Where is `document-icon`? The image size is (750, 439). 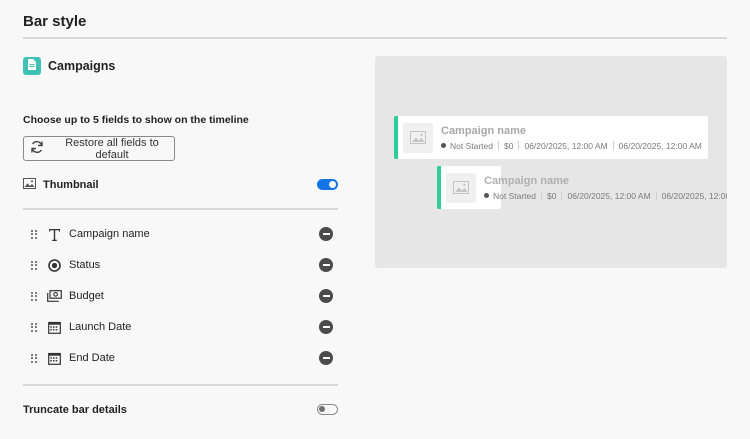 document-icon is located at coordinates (32, 66).